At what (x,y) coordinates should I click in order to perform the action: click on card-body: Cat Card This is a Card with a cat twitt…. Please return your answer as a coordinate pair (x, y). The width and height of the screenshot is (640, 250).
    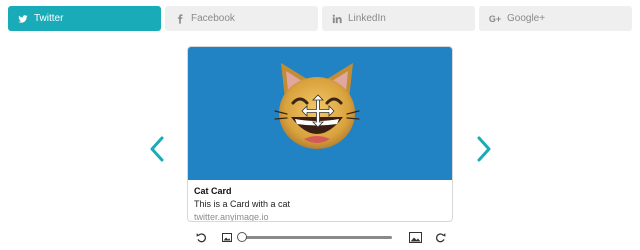
    Looking at the image, I should click on (320, 201).